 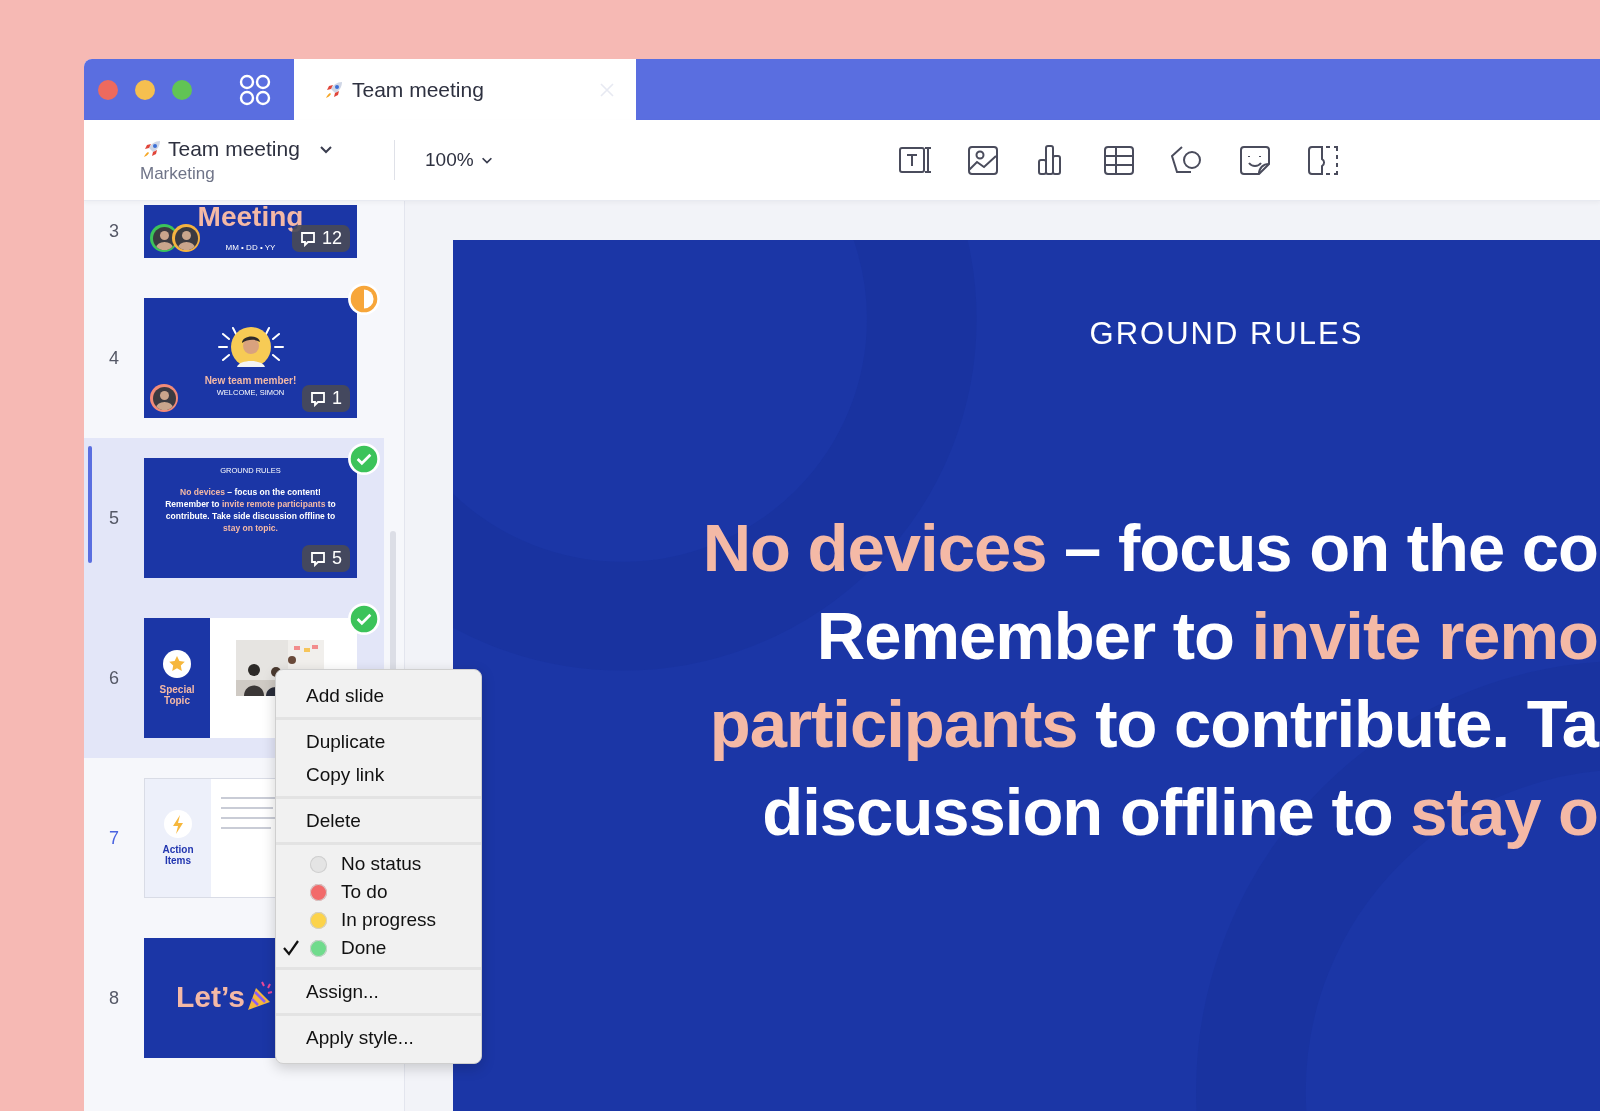 What do you see at coordinates (250, 380) in the screenshot?
I see `slide-title: New team member!` at bounding box center [250, 380].